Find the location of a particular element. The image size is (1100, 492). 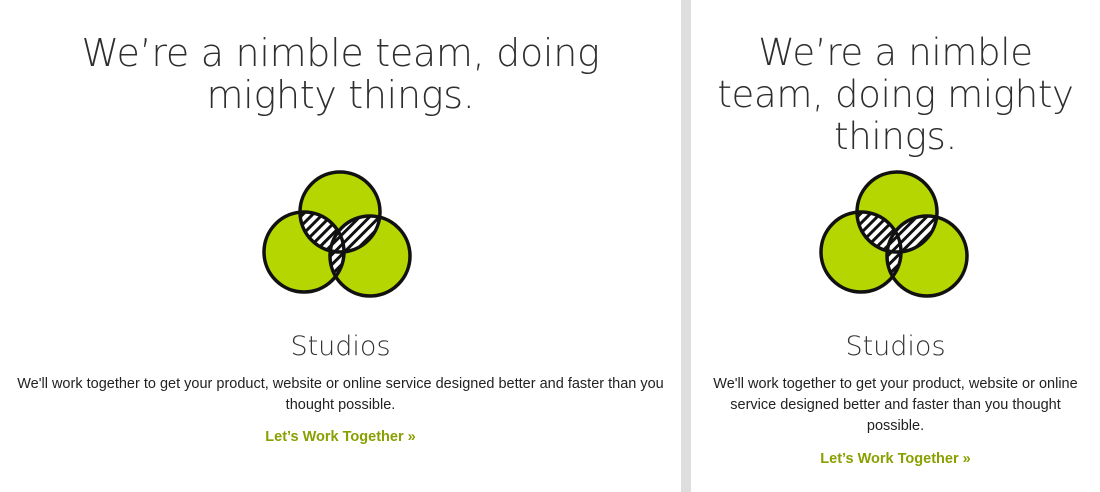

panel-divider is located at coordinates (686, 246).